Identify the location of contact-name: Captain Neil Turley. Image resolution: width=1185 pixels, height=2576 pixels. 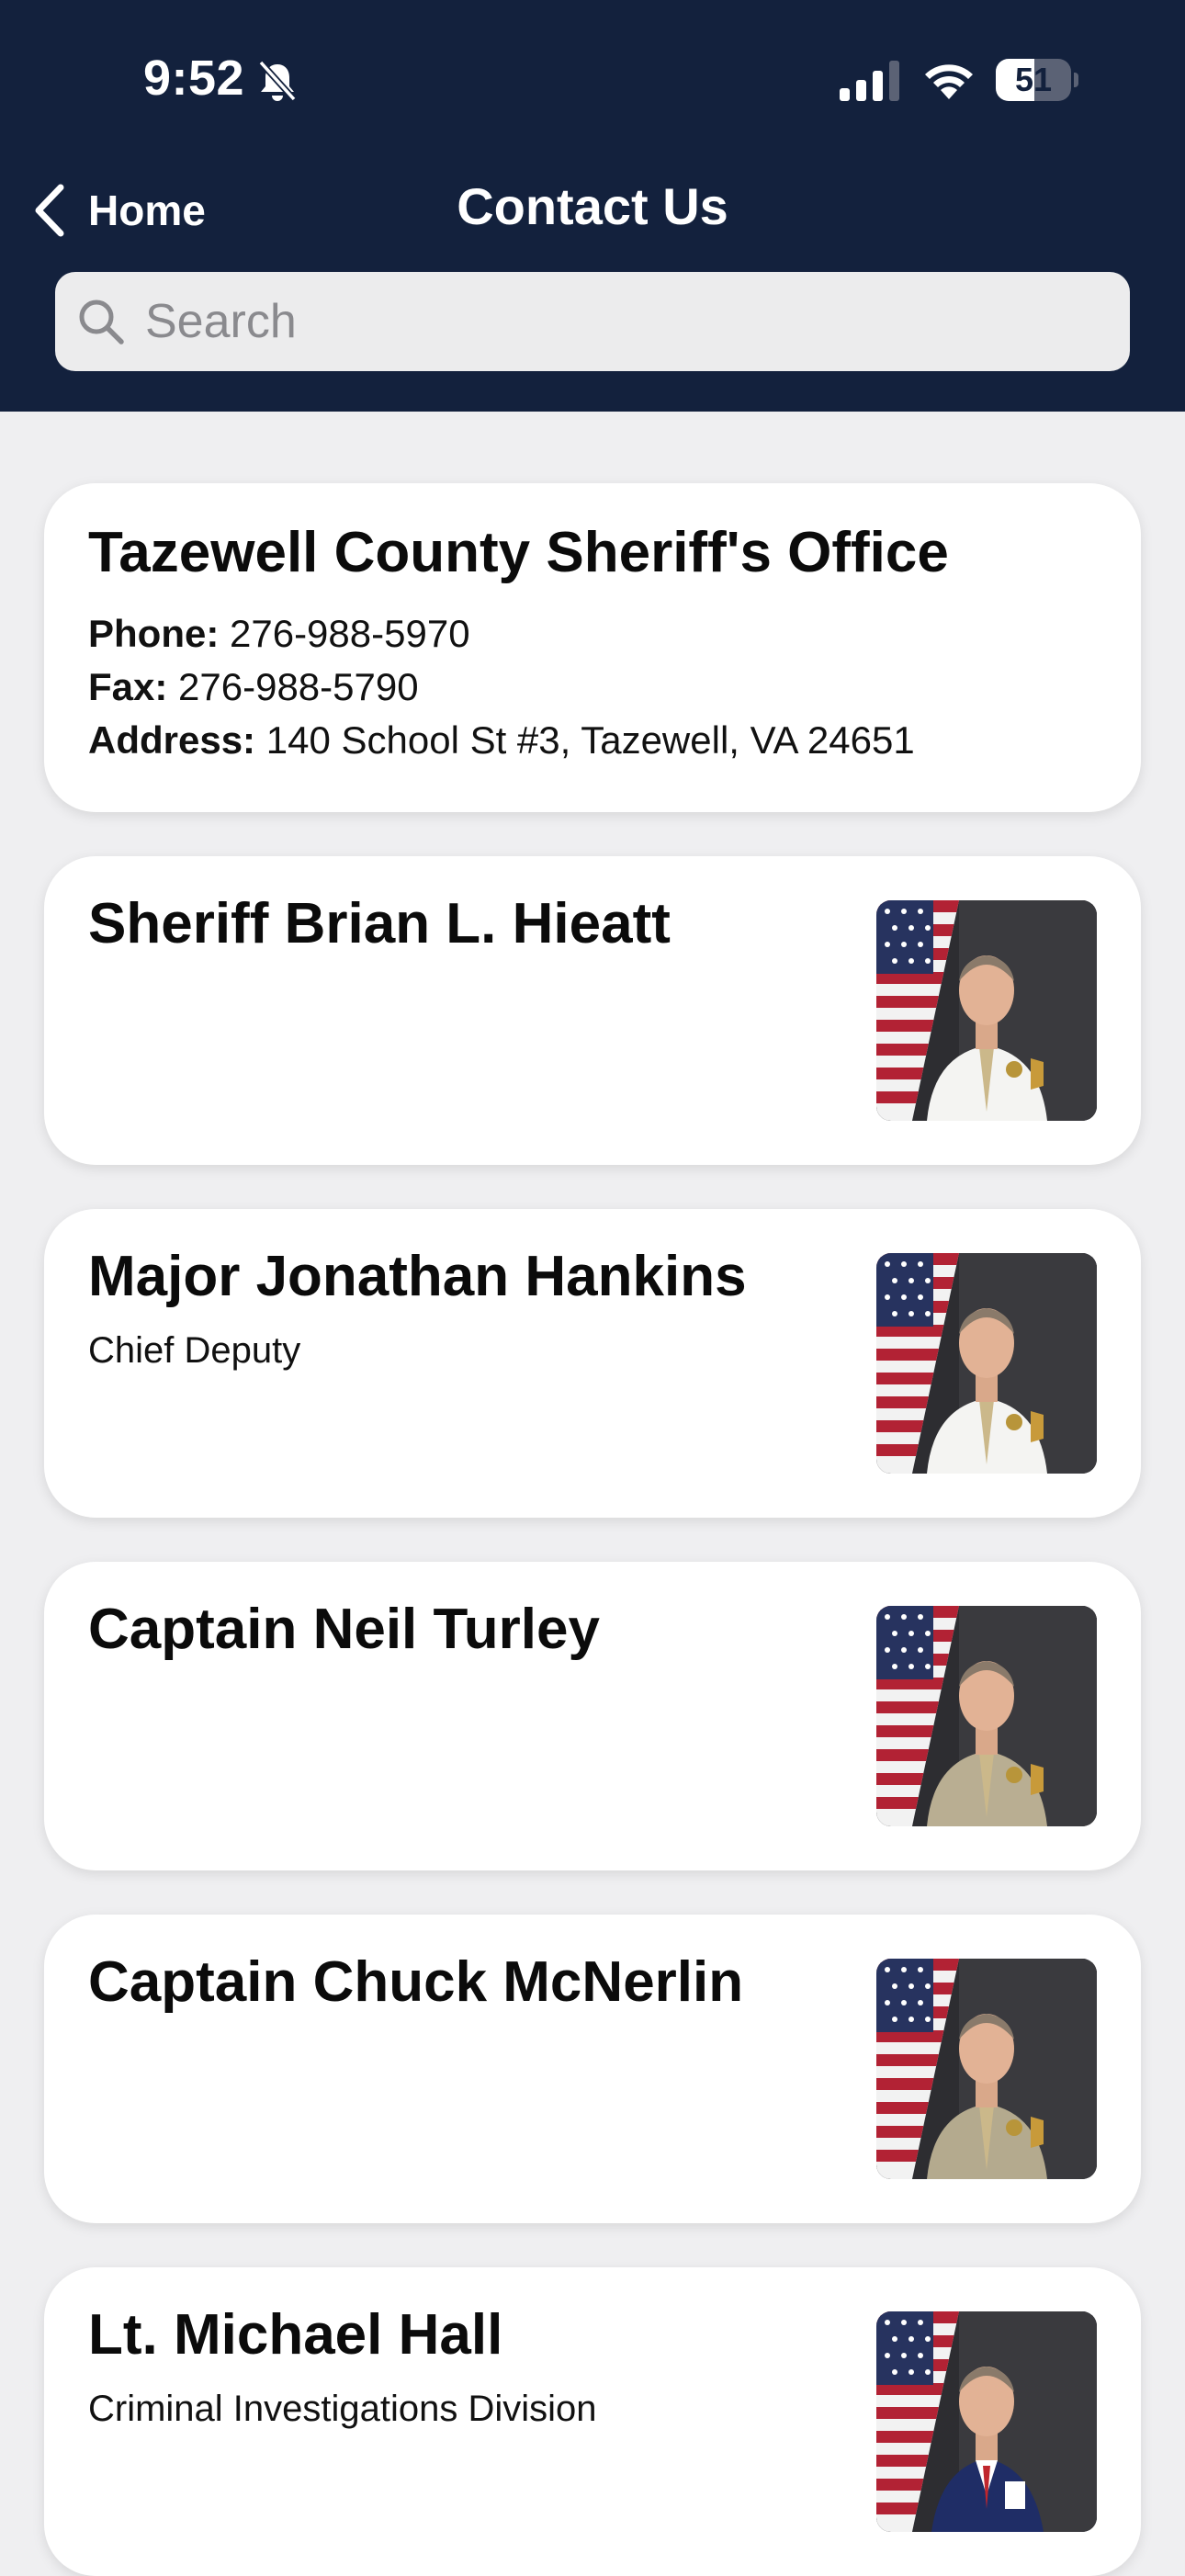
(344, 1629).